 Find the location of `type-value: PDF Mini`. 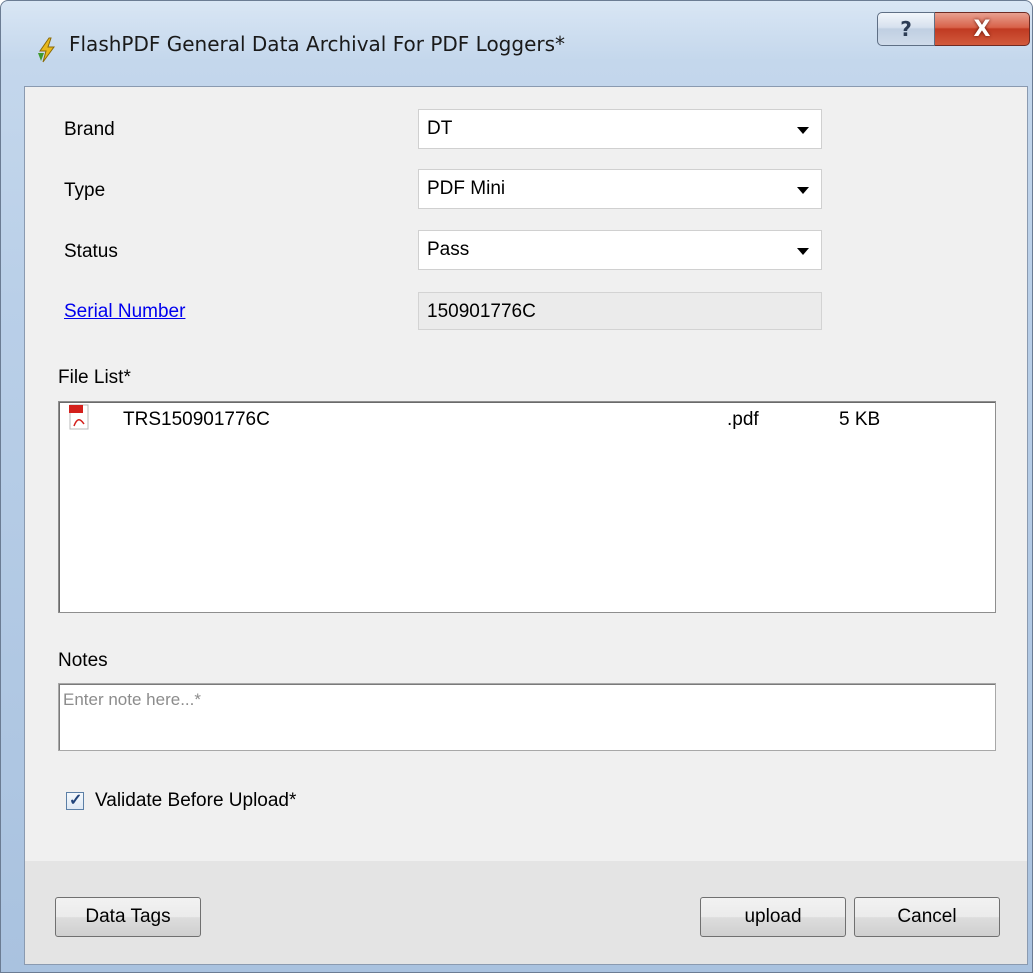

type-value: PDF Mini is located at coordinates (466, 188).